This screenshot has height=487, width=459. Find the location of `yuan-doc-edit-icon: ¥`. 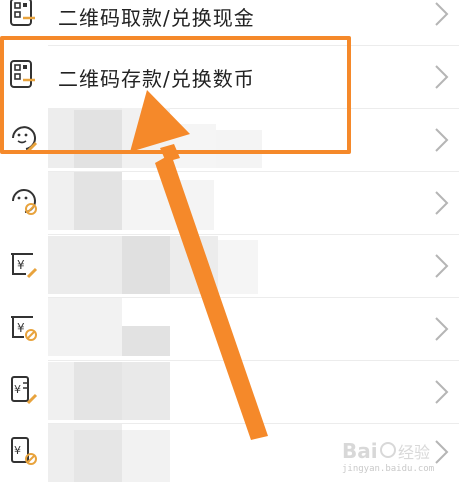

yuan-doc-edit-icon: ¥ is located at coordinates (24, 390).